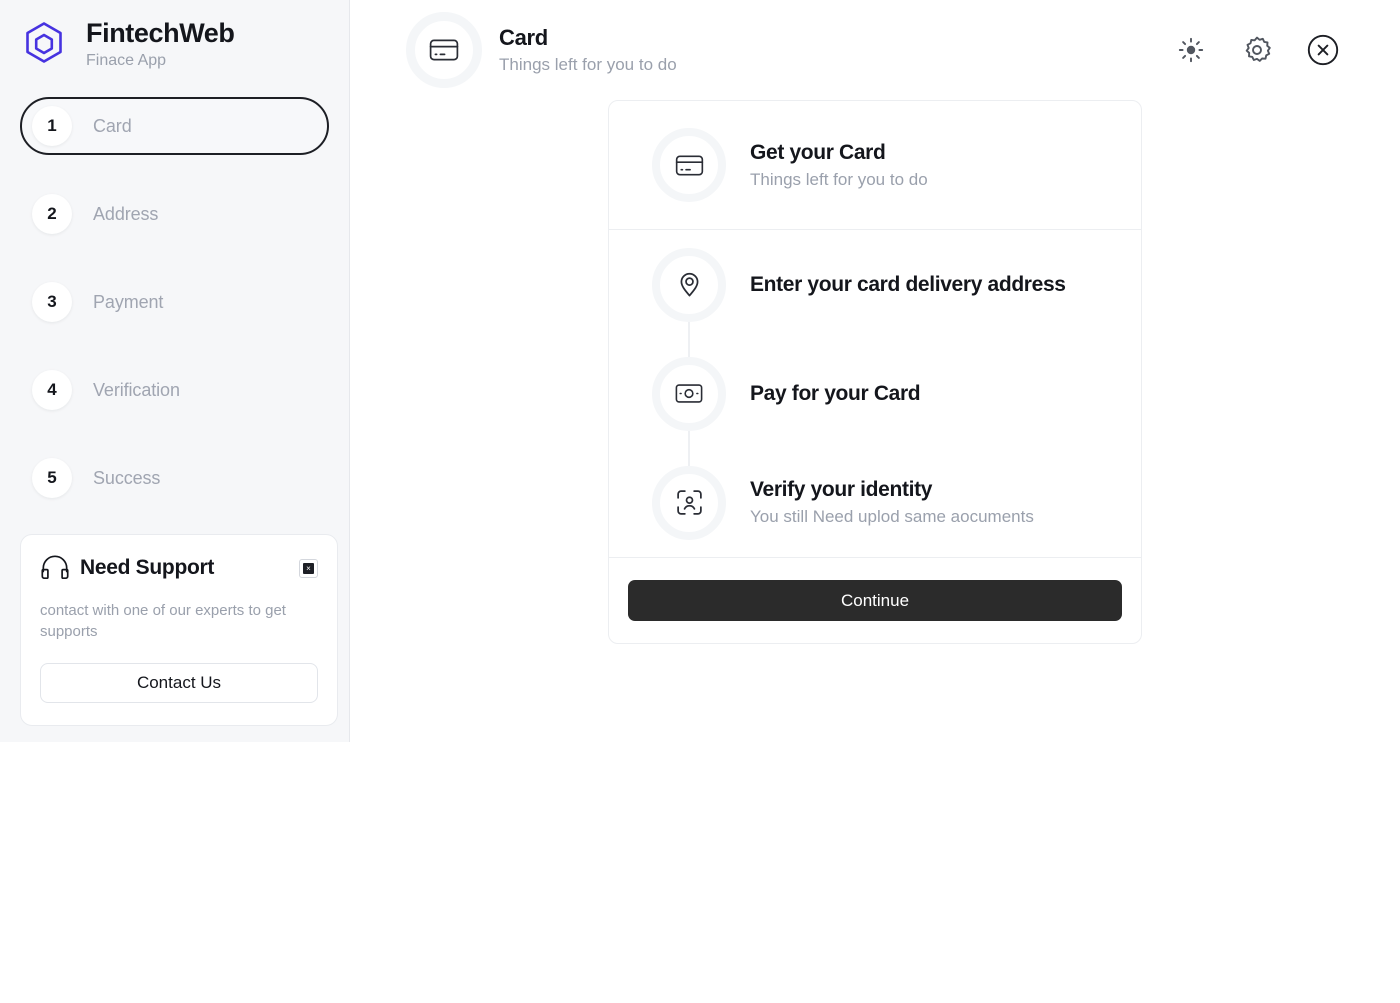 Image resolution: width=1400 pixels, height=1003 pixels. I want to click on task-title: Pay for your Card, so click(835, 393).